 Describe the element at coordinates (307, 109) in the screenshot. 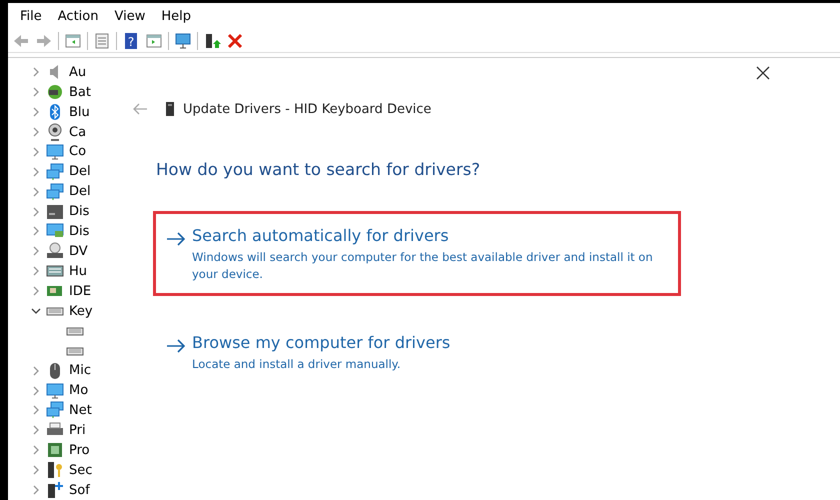

I see `dialog-title: Update Drivers - HID Keyboard Device` at that location.